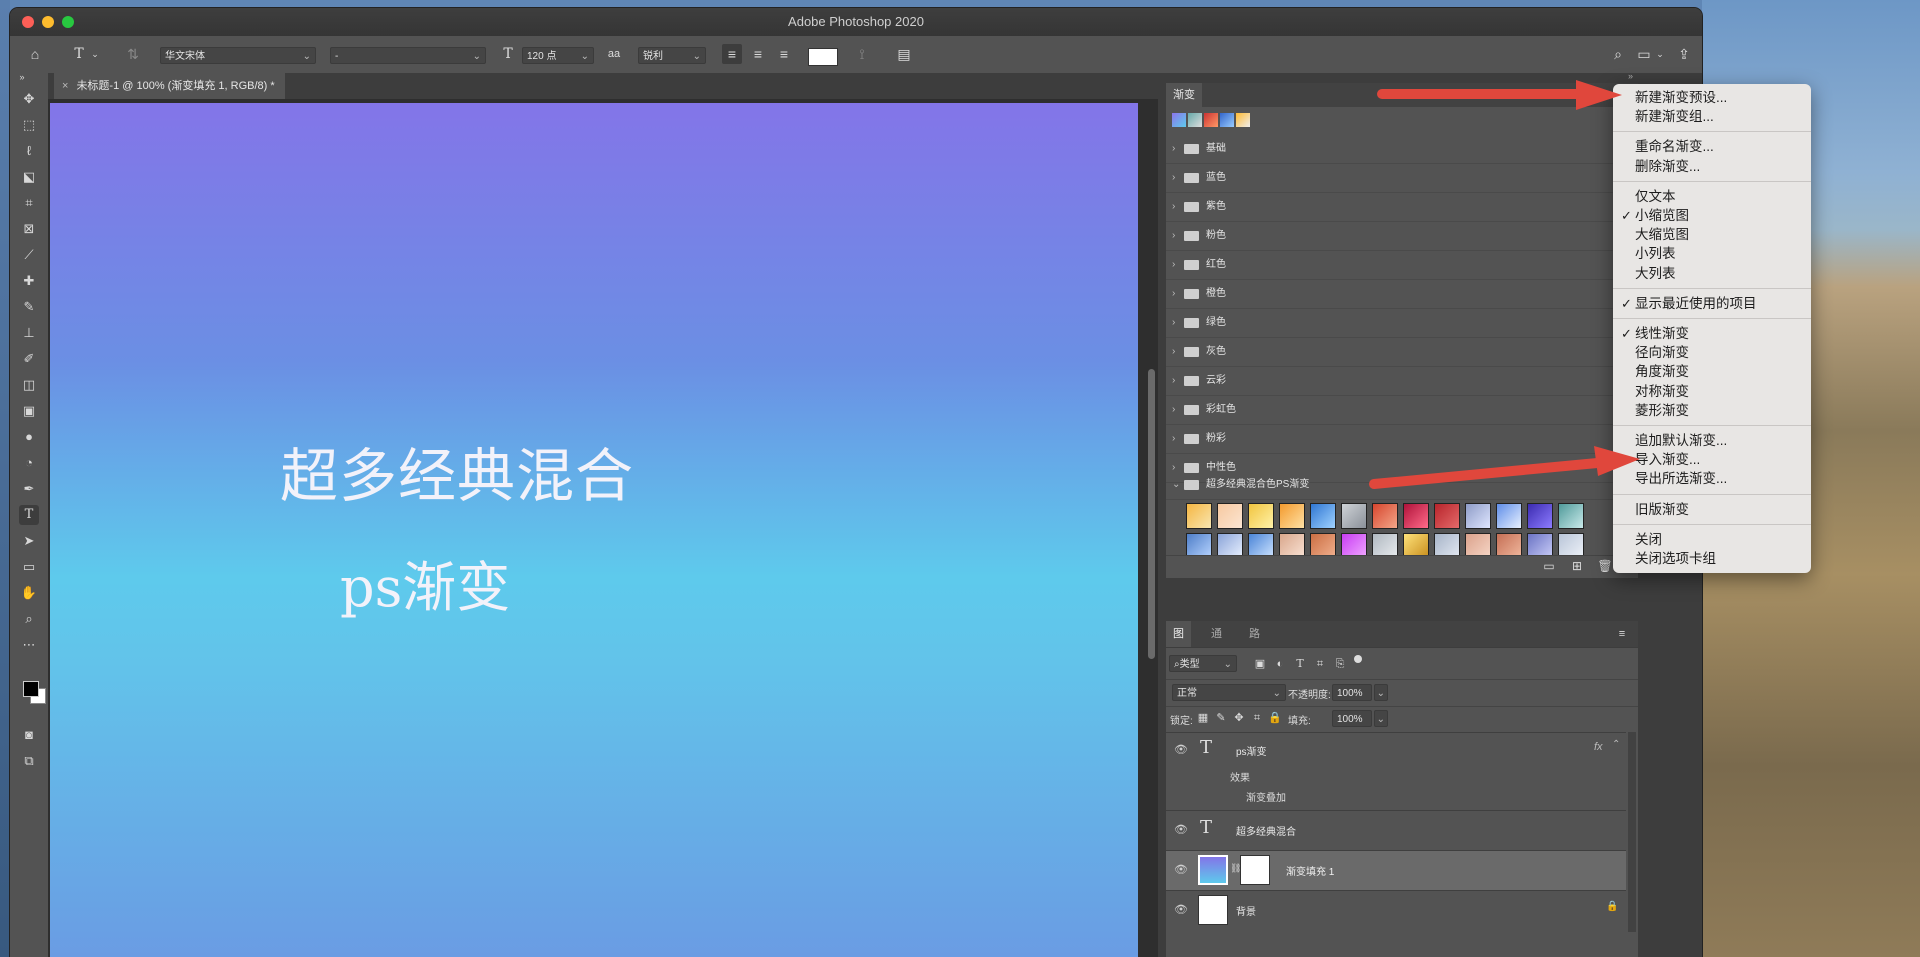  Describe the element at coordinates (1504, 284) in the screenshot. I see `annotation-arrows` at that location.